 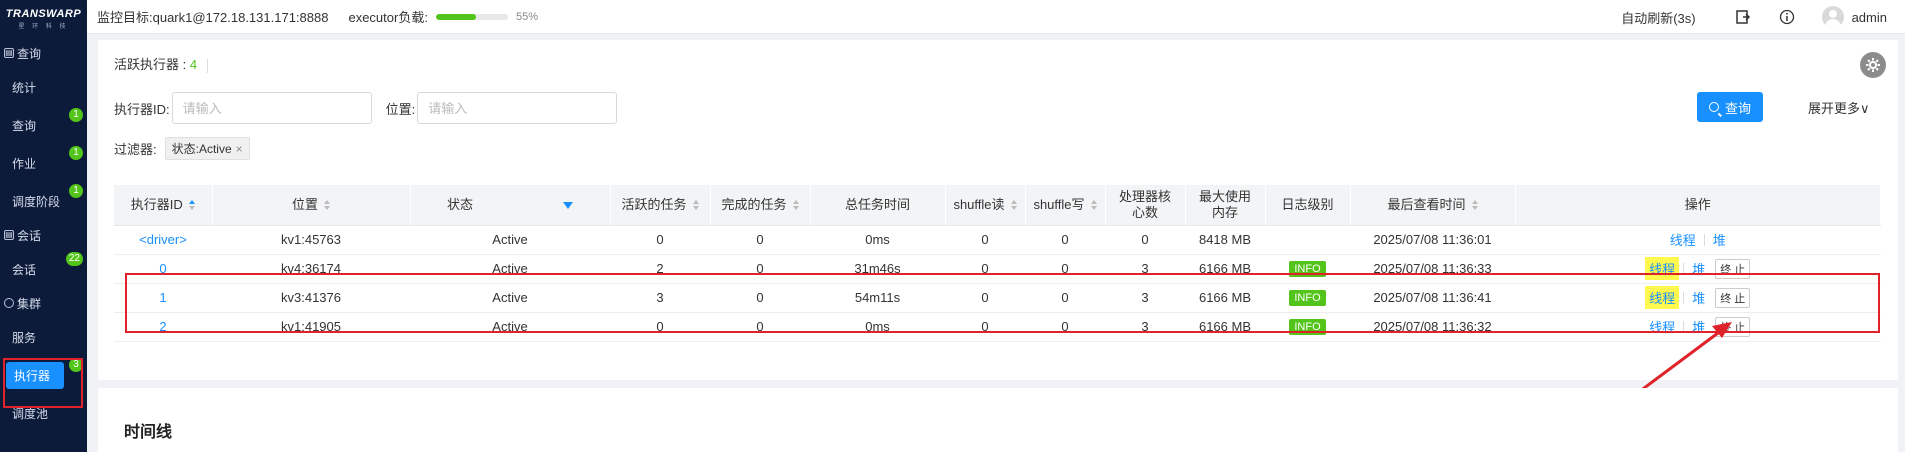 I want to click on executor-id-link: 0, so click(x=162, y=268).